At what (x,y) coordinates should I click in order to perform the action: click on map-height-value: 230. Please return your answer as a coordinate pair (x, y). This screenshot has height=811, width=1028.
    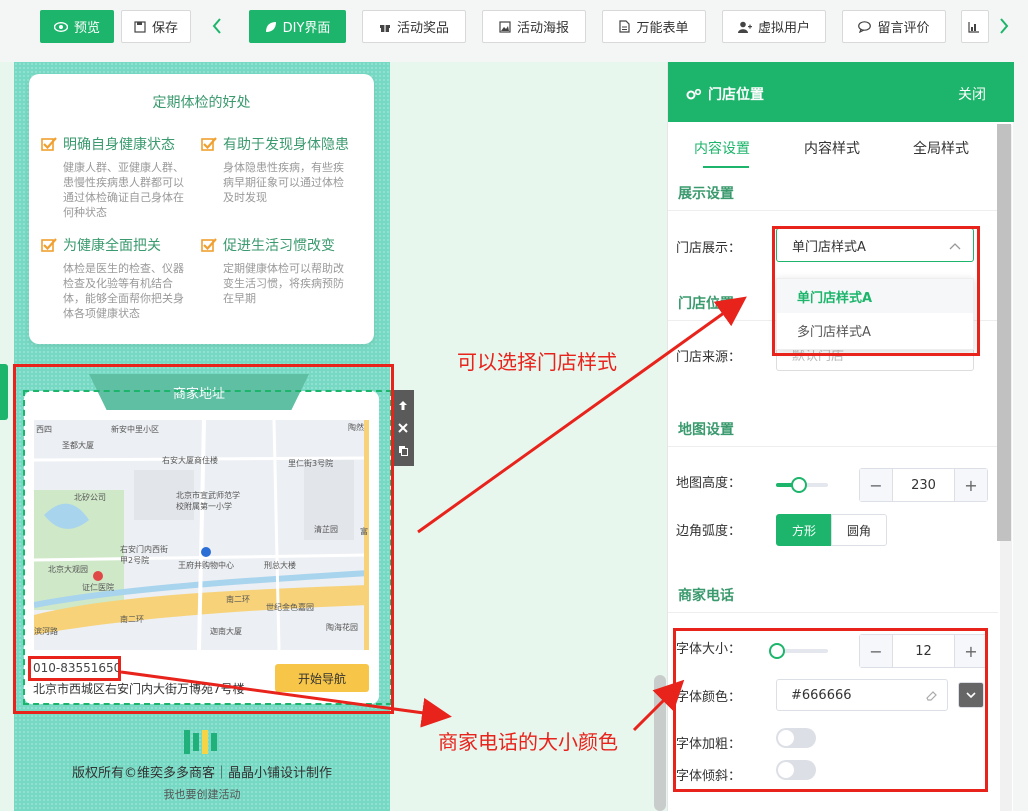
    Looking at the image, I should click on (923, 485).